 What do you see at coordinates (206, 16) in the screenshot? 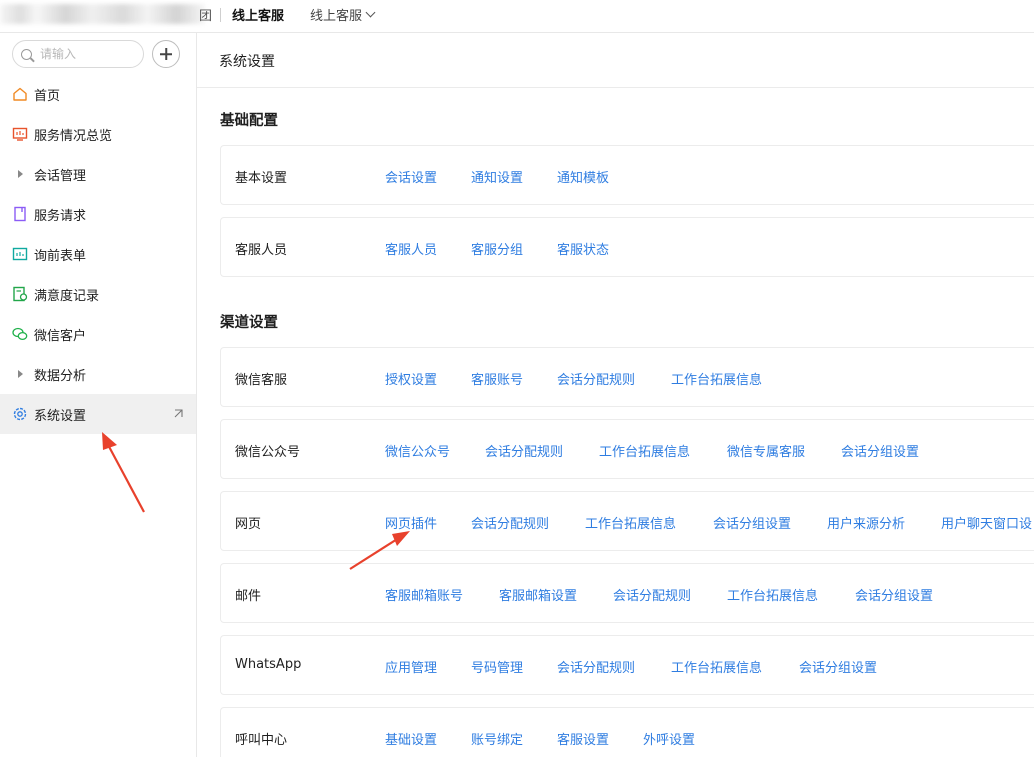
I see `org-name-tail: 团` at bounding box center [206, 16].